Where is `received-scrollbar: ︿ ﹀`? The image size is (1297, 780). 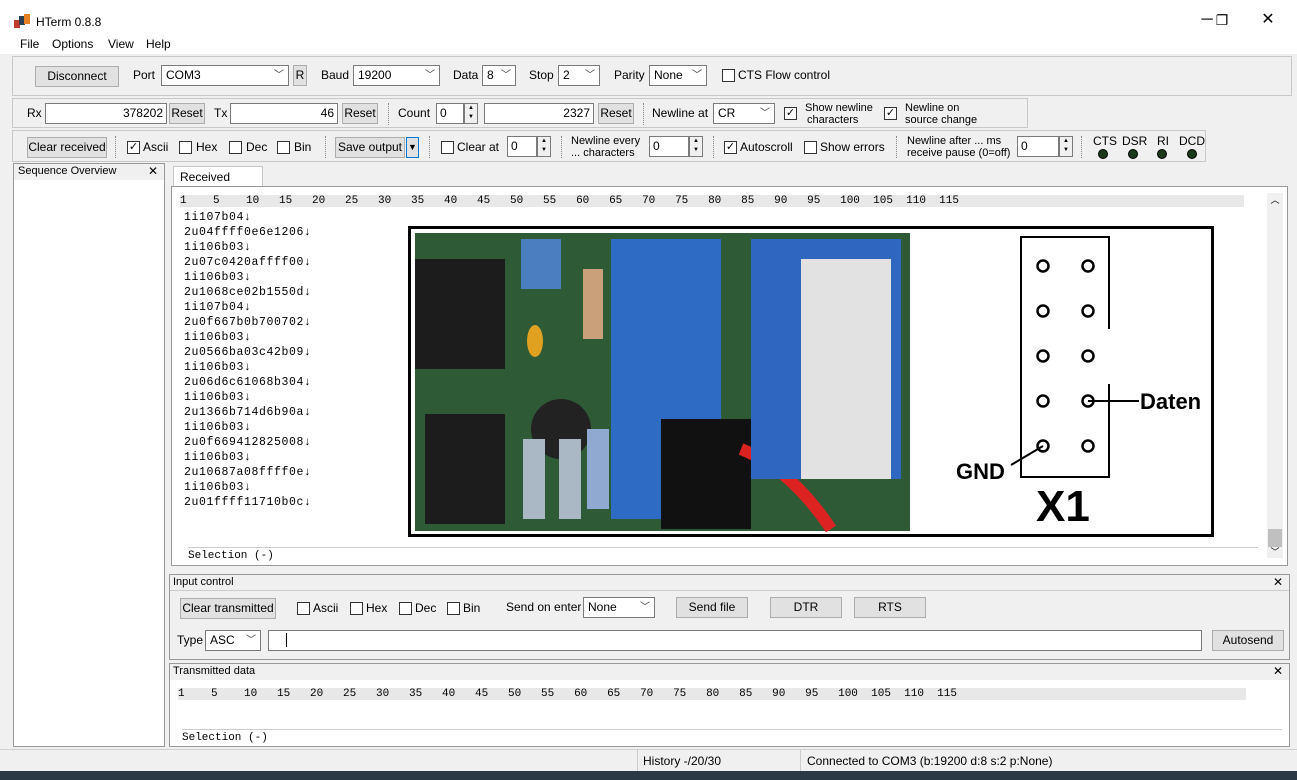
received-scrollbar: ︿ ﹀ is located at coordinates (1275, 375).